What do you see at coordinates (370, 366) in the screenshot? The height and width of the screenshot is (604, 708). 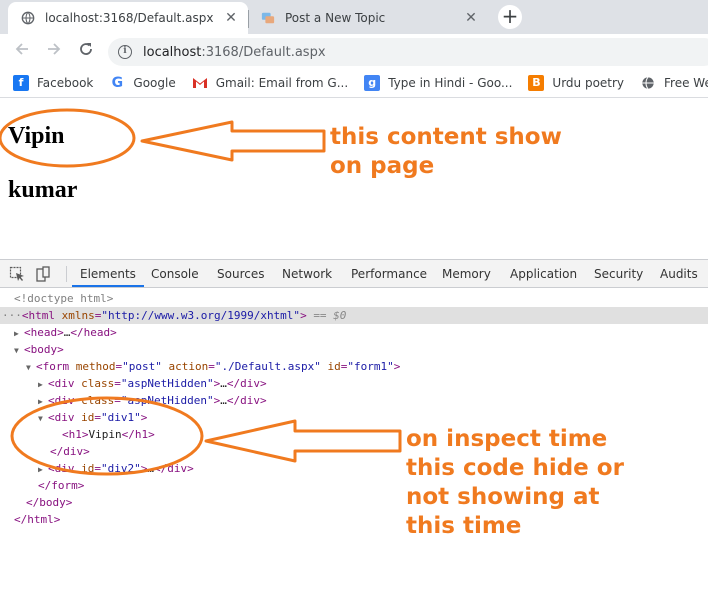 I see `attr-value: "form1"` at bounding box center [370, 366].